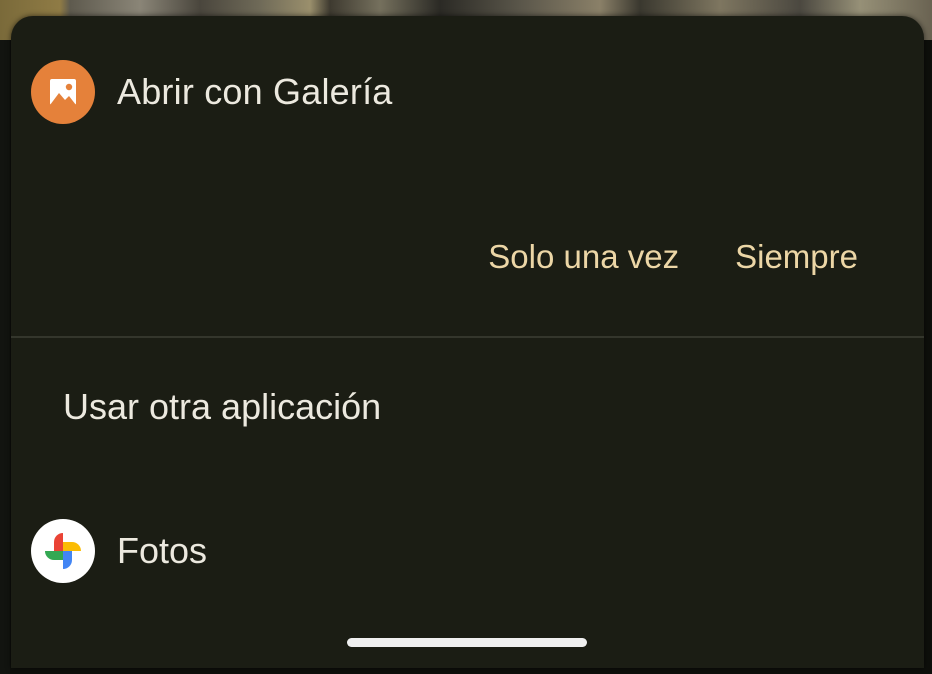 The height and width of the screenshot is (674, 932). I want to click on default-app-header: Abrir con Galería, so click(212, 92).